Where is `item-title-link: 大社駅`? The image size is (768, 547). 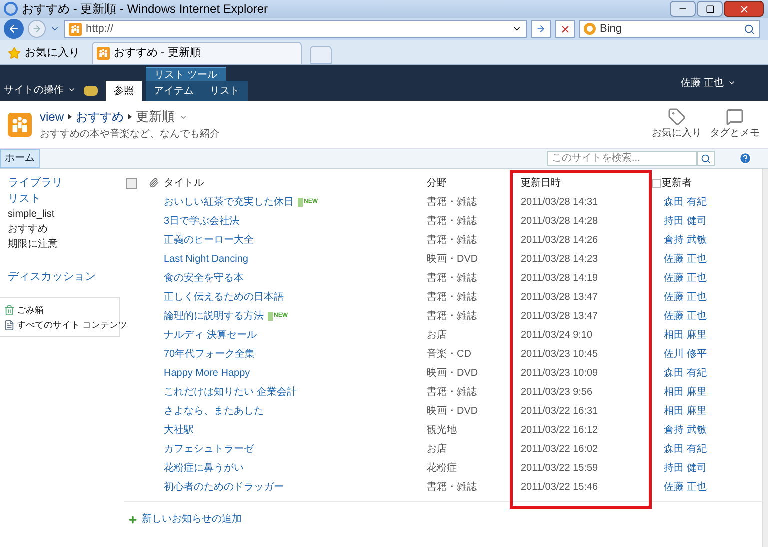 item-title-link: 大社駅 is located at coordinates (179, 430).